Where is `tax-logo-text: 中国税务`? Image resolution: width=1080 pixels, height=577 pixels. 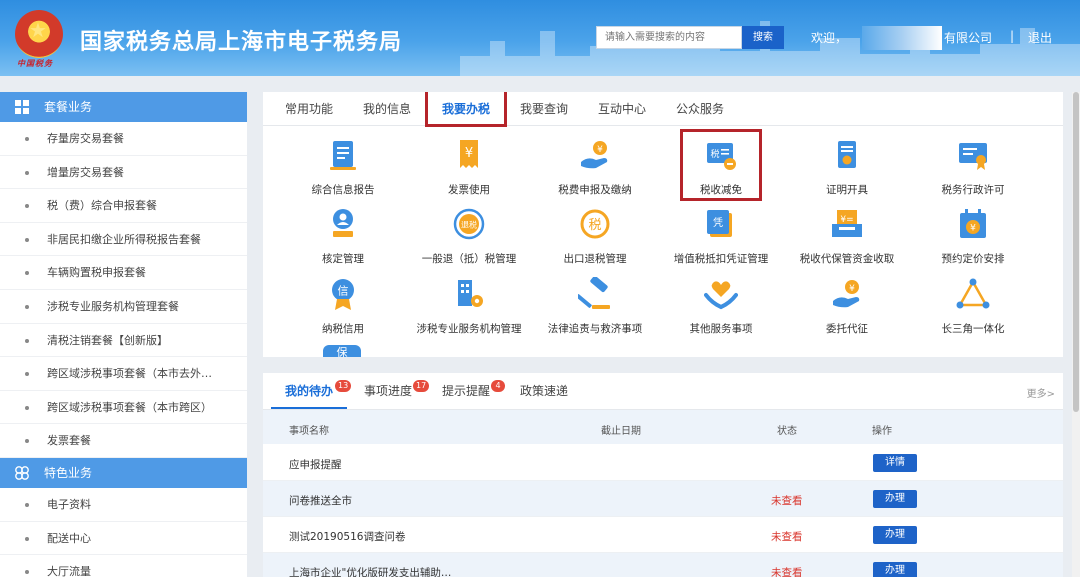
tax-logo-text: 中国税务 is located at coordinates (35, 63).